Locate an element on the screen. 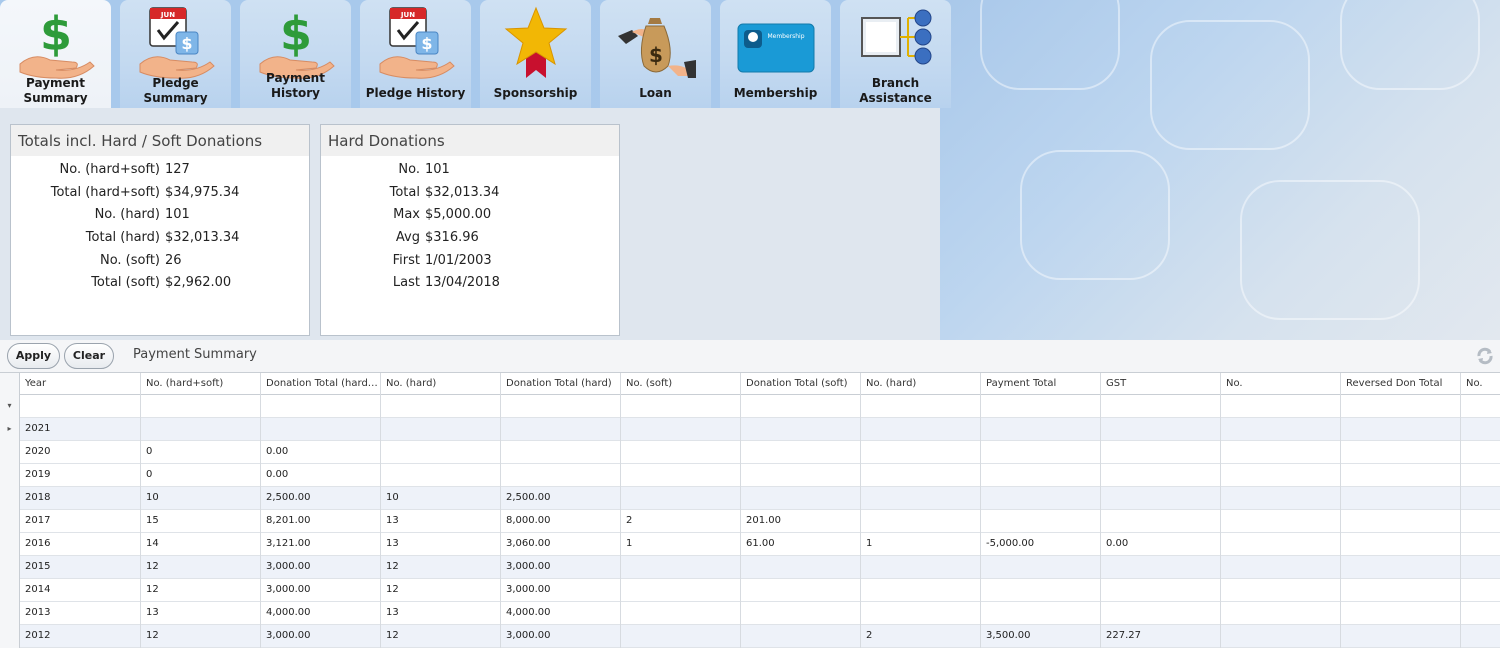 The image size is (1500, 652). table-row: 2019 0 0.00 is located at coordinates (750, 475).